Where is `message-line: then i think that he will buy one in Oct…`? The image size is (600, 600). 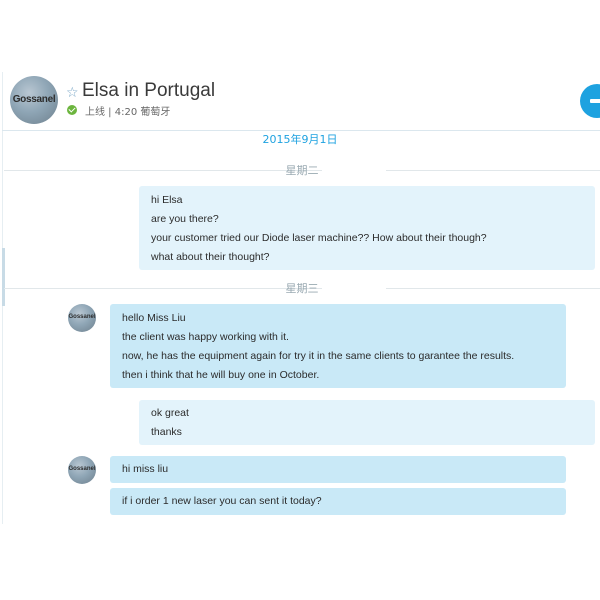
message-line: then i think that he will buy one in Oct… is located at coordinates (221, 375).